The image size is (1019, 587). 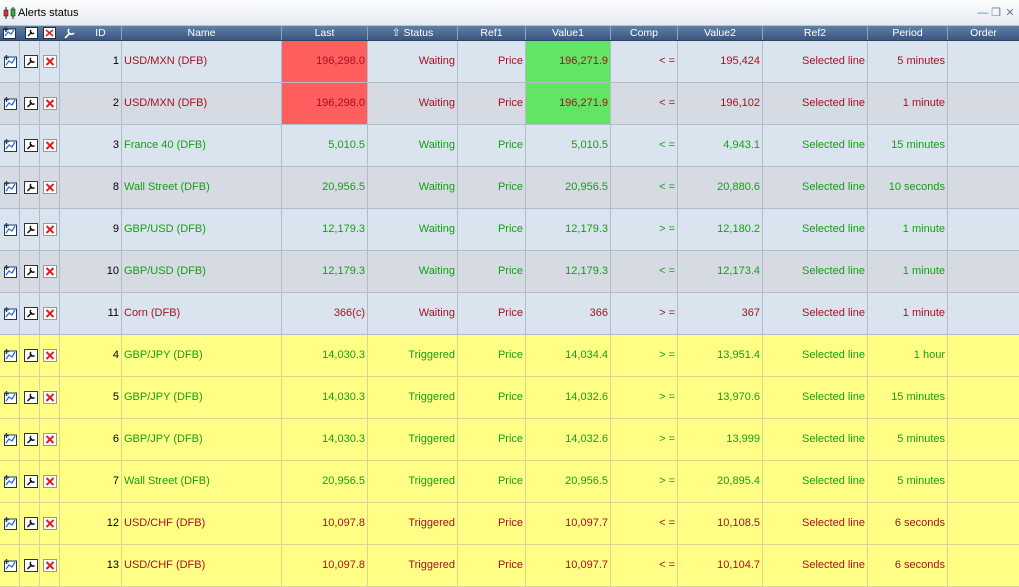 What do you see at coordinates (568, 33) in the screenshot?
I see `column-header-value1: Value1` at bounding box center [568, 33].